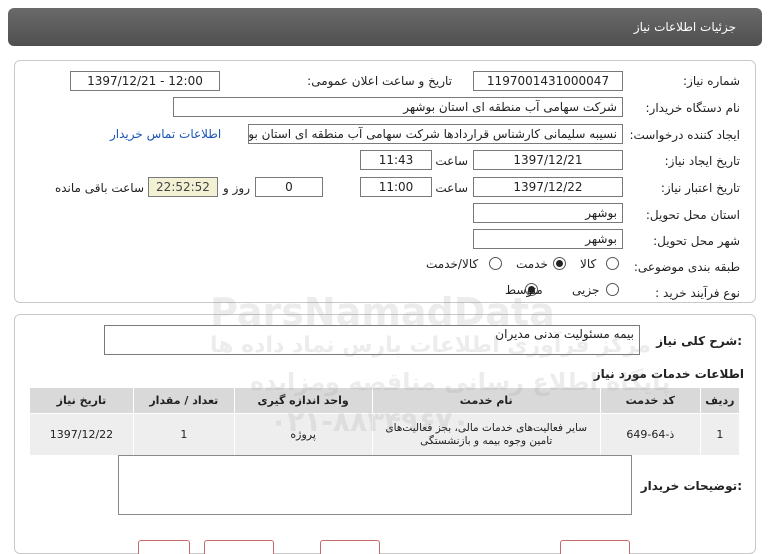  Describe the element at coordinates (452, 264) in the screenshot. I see `category-both-label: کالا/خدمت` at that location.